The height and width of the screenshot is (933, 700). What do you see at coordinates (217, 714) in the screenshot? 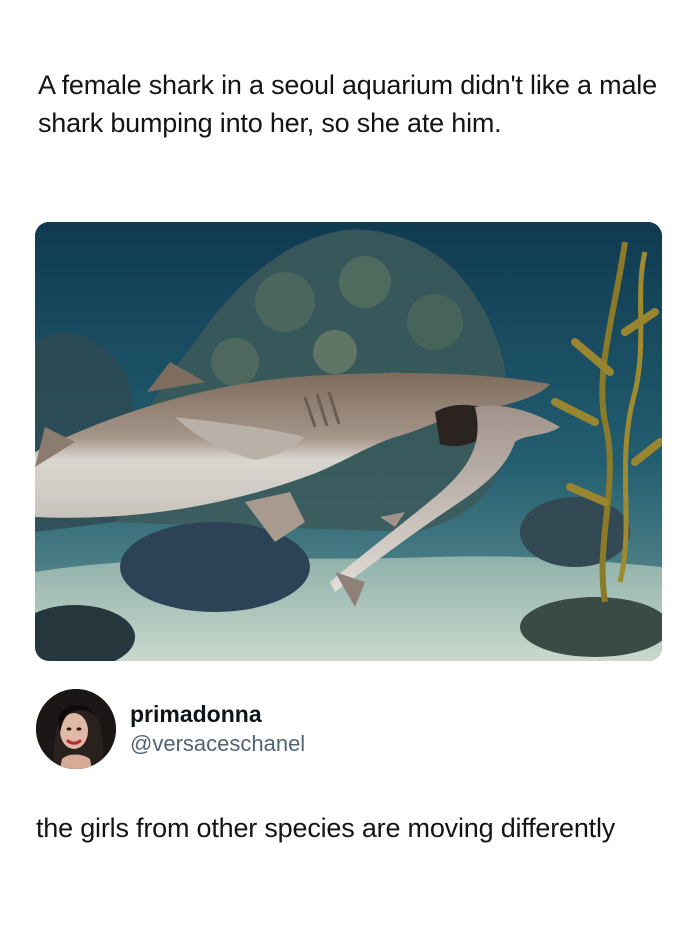
I see `author-display-name: primadonna` at bounding box center [217, 714].